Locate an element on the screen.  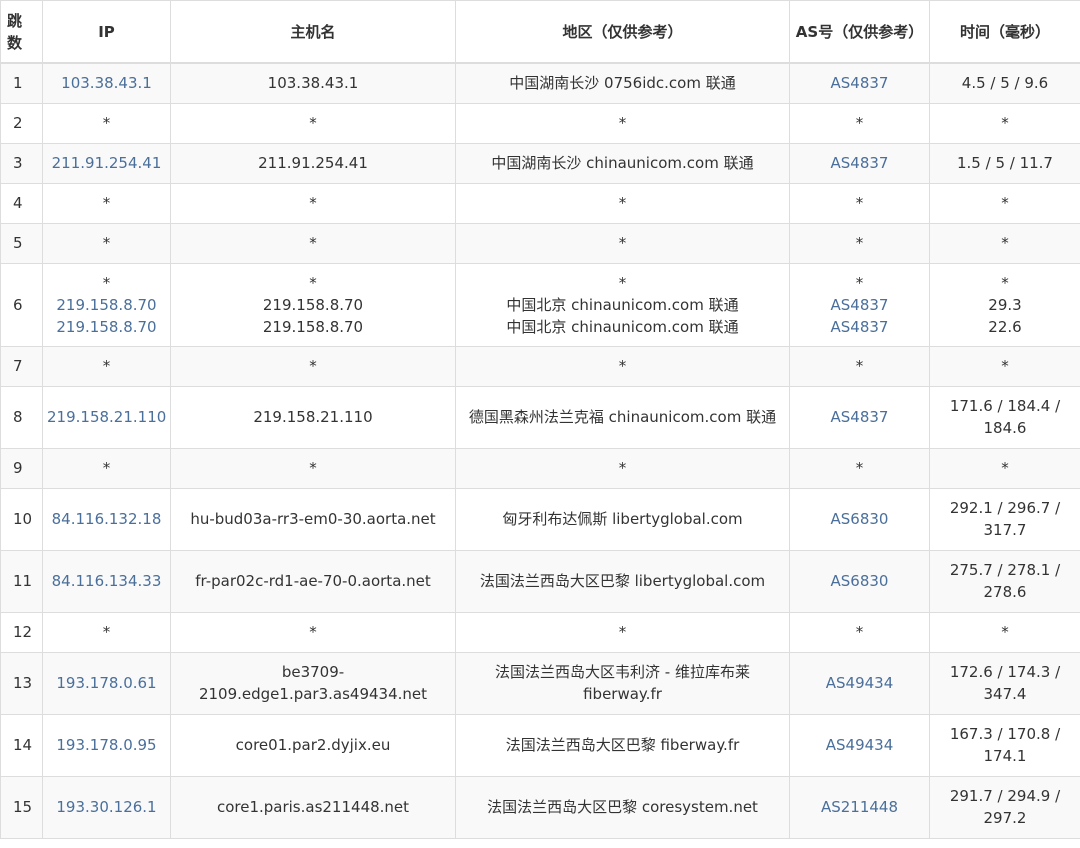
ip-link: 211.91.254.41 is located at coordinates (106, 163).